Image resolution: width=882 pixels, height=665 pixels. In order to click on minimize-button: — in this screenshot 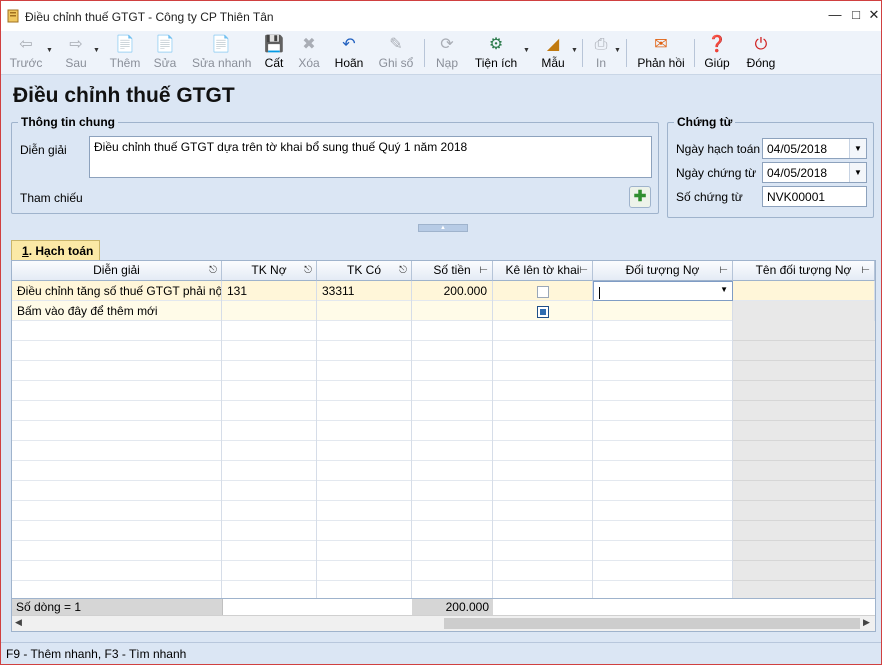, I will do `click(835, 15)`.